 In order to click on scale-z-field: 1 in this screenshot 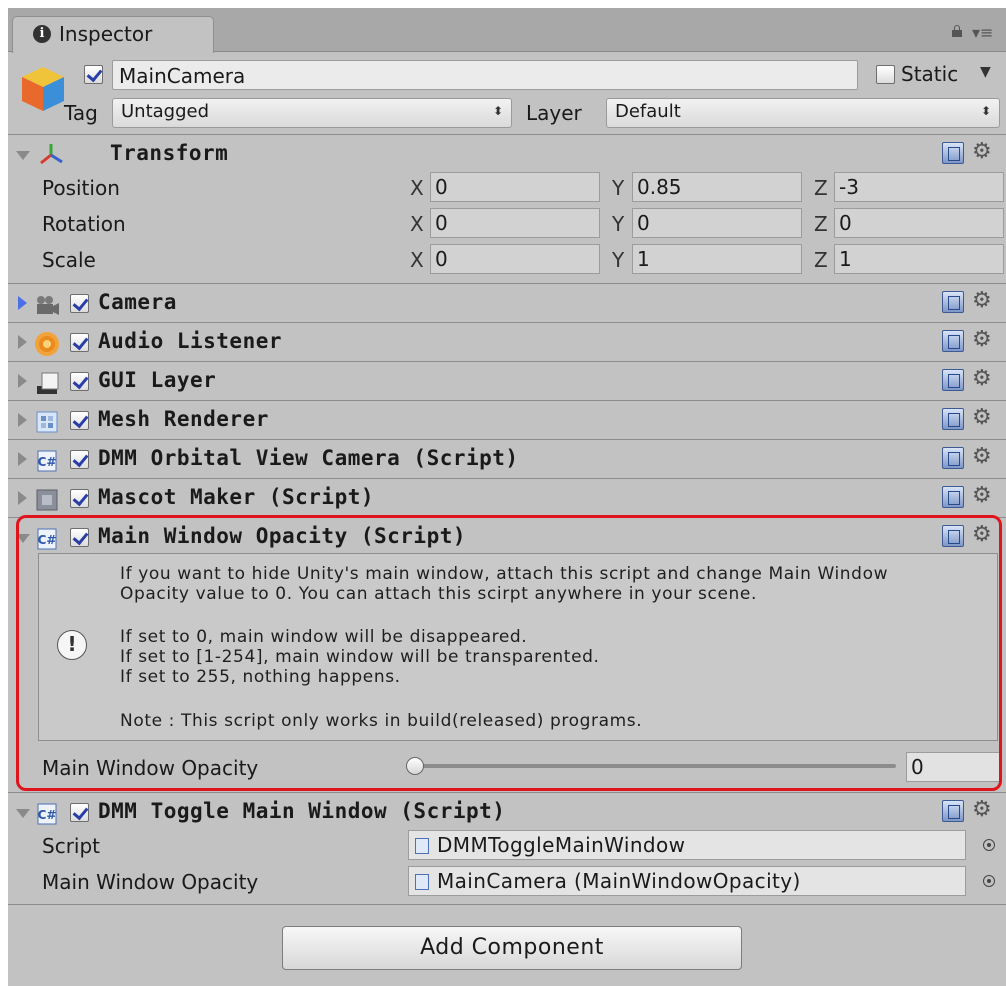, I will do `click(919, 259)`.